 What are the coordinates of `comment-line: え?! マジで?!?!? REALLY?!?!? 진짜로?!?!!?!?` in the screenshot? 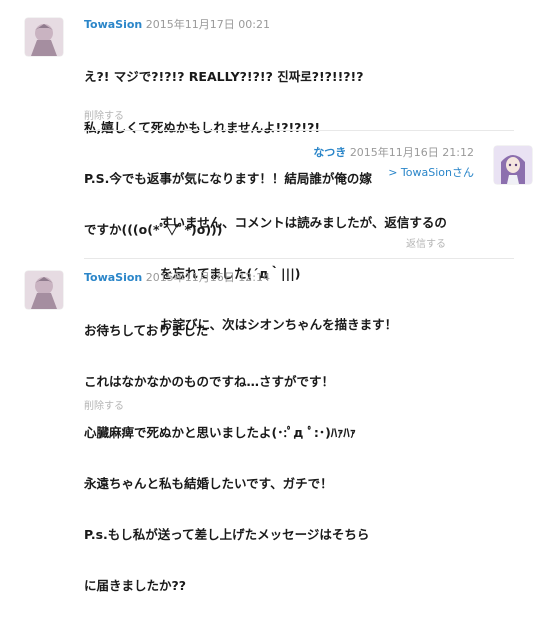 It's located at (224, 76).